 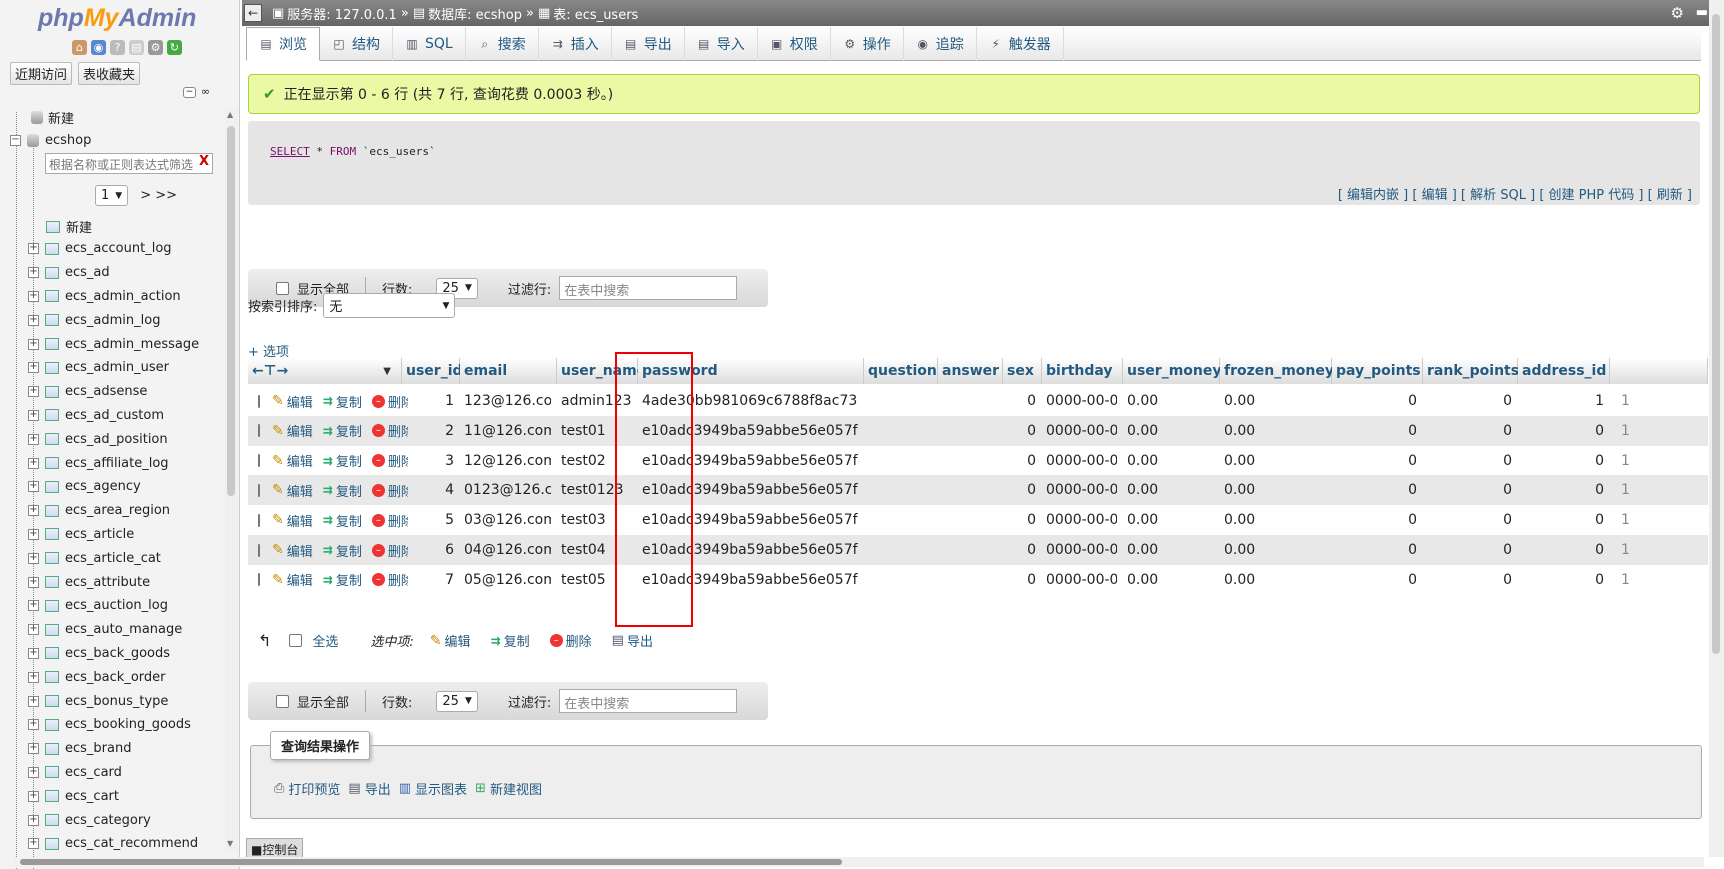 What do you see at coordinates (353, 151) in the screenshot?
I see `sql-query-text: SELECT * FROM `ecs_users`` at bounding box center [353, 151].